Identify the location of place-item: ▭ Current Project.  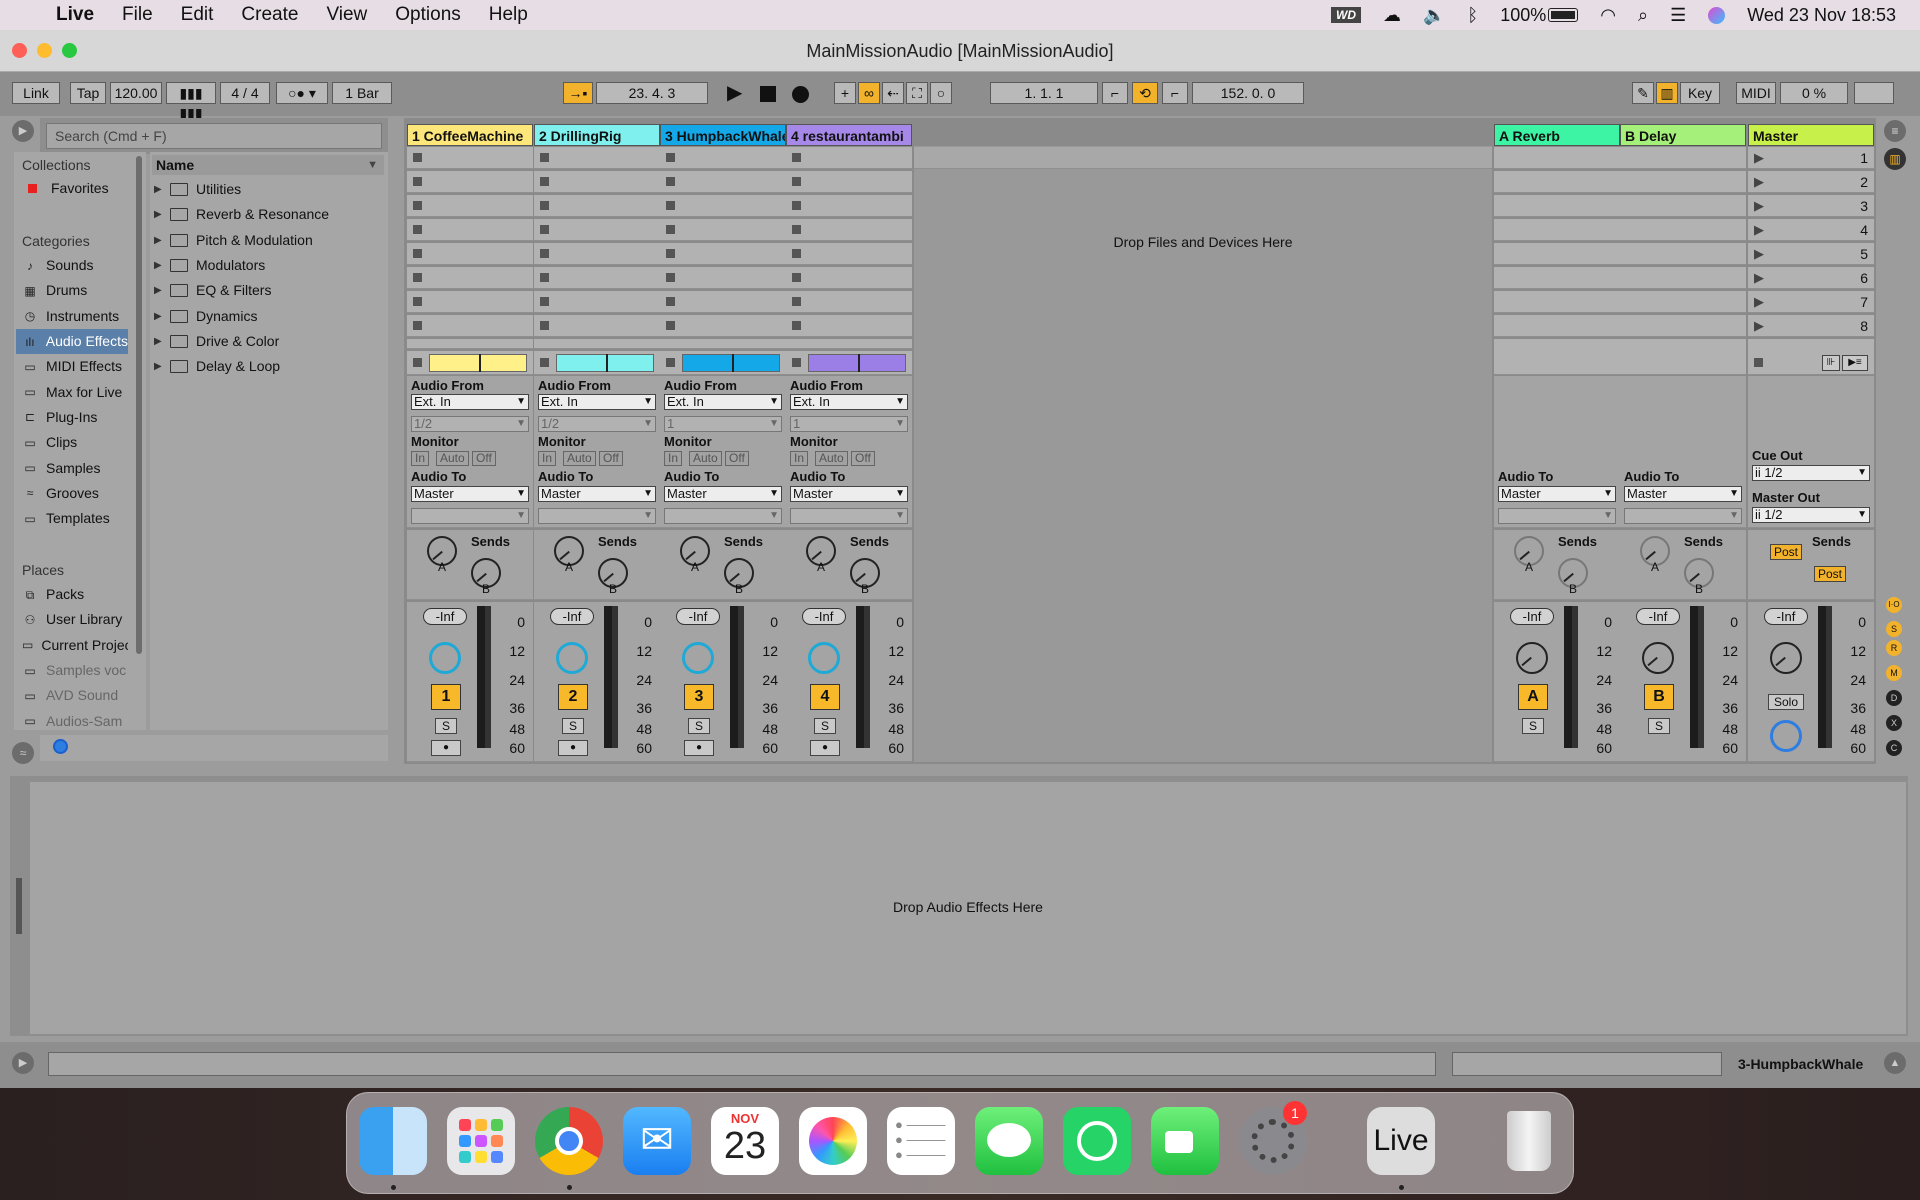
(72, 645).